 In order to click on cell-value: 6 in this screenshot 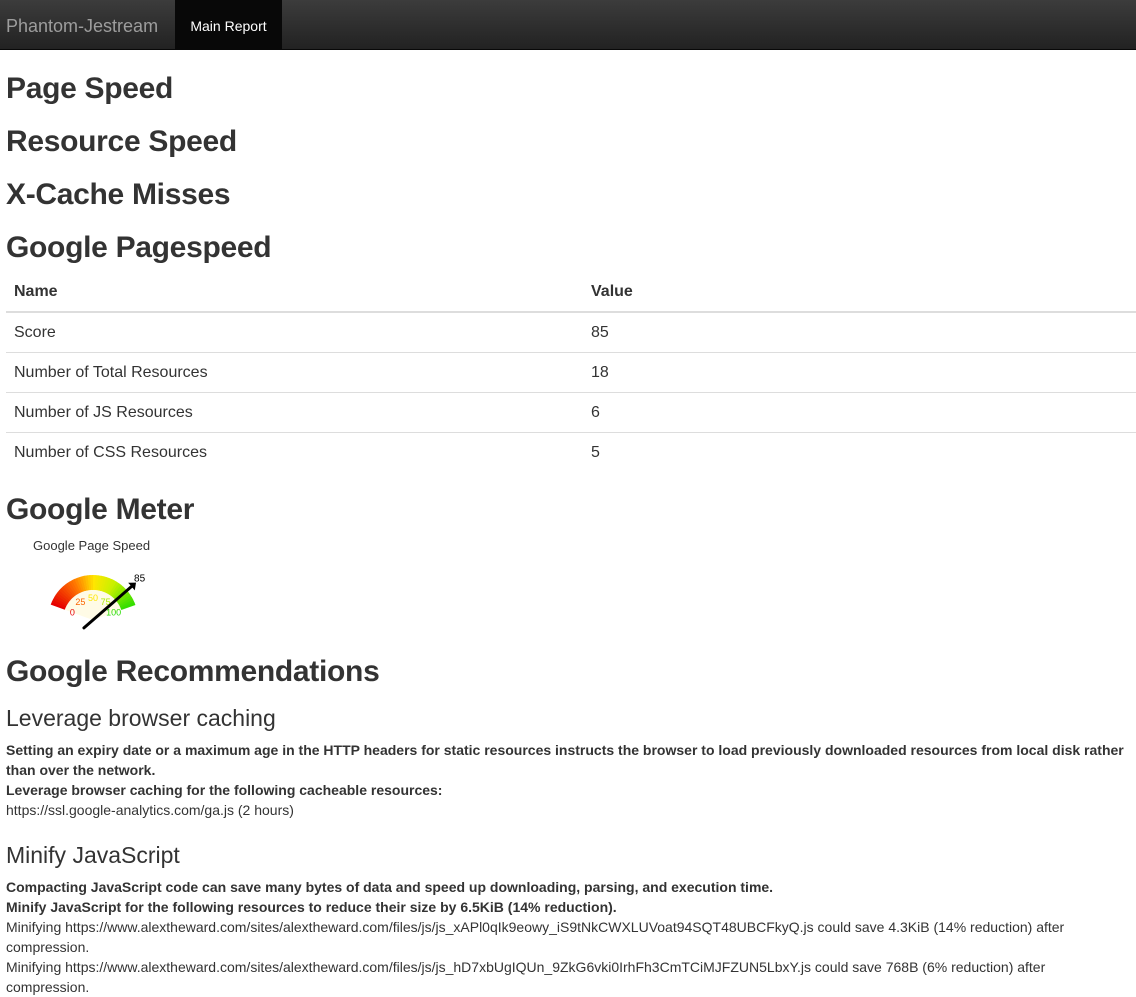, I will do `click(859, 412)`.